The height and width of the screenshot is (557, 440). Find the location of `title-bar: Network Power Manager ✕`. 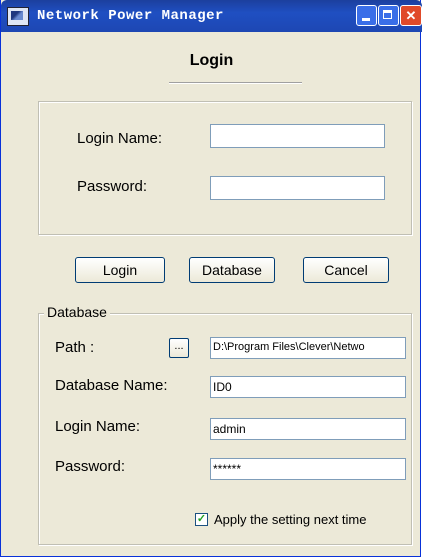

title-bar: Network Power Manager ✕ is located at coordinates (211, 16).